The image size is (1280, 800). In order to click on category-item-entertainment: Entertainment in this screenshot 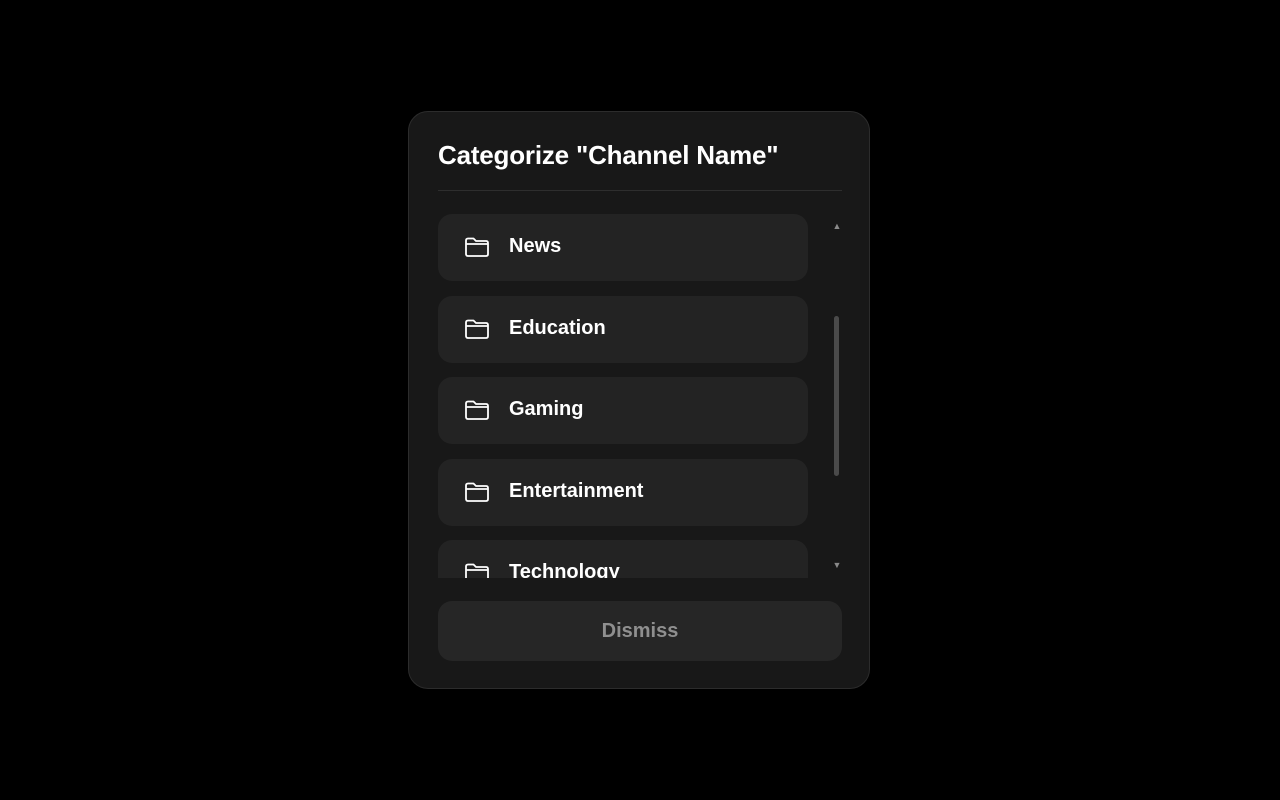, I will do `click(623, 492)`.